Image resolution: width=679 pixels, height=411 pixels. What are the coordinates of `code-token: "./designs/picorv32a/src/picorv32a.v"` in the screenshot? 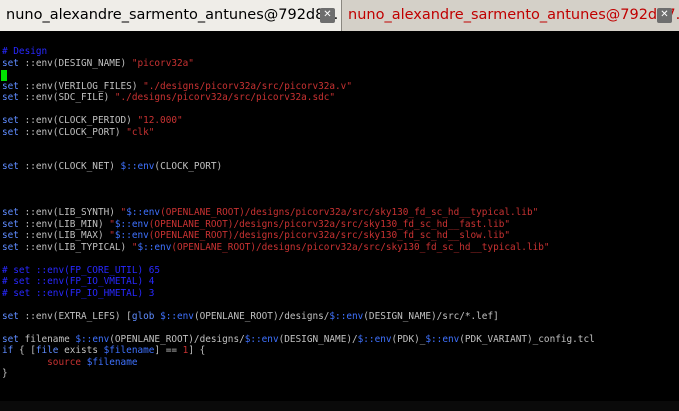 It's located at (247, 86).